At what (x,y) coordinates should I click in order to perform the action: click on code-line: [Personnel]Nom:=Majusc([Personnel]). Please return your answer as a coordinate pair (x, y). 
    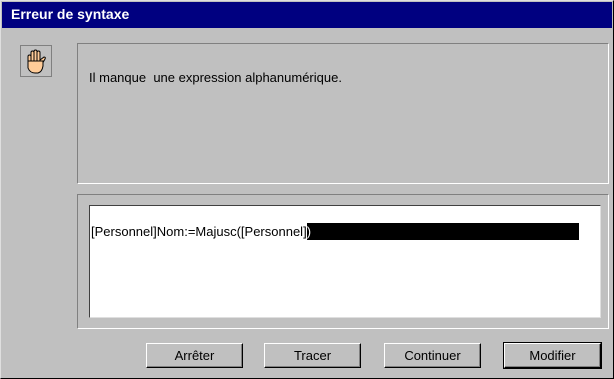
    Looking at the image, I should click on (335, 231).